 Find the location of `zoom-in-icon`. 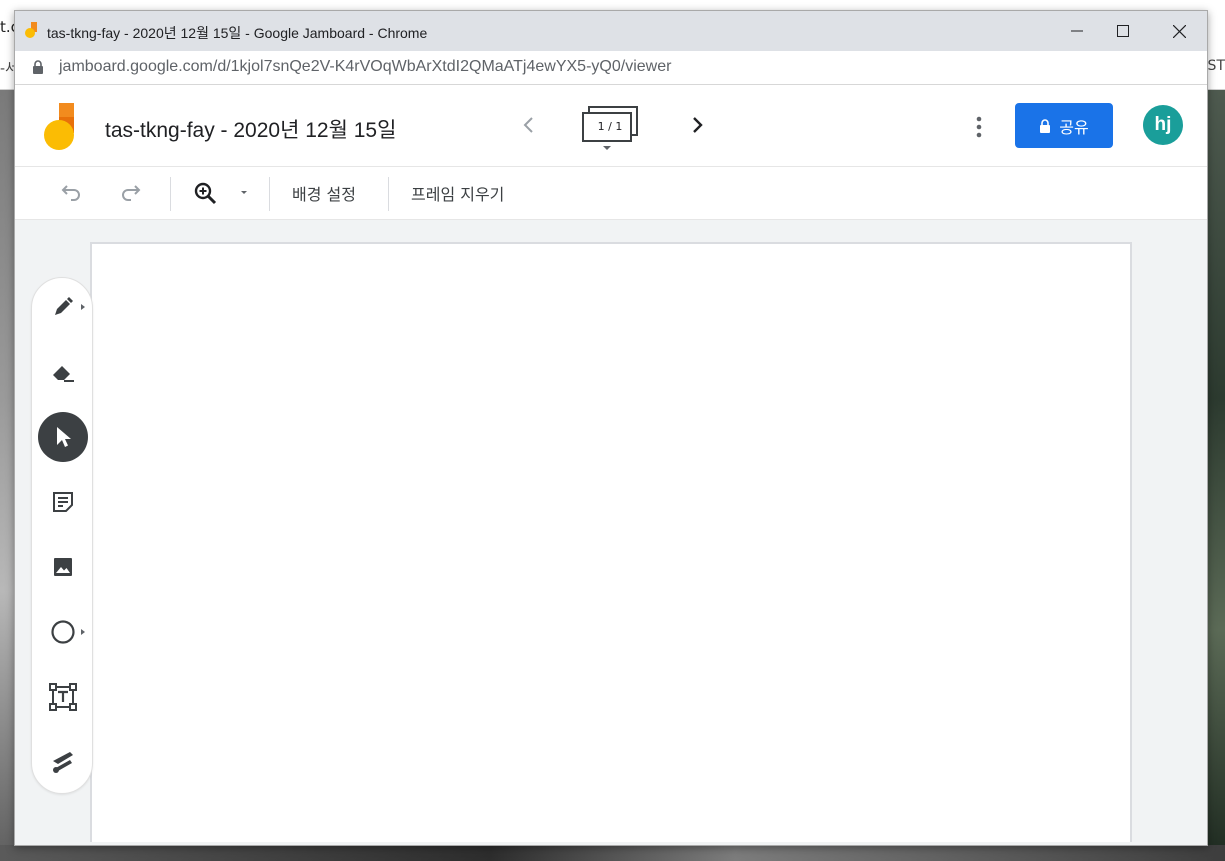

zoom-in-icon is located at coordinates (205, 193).